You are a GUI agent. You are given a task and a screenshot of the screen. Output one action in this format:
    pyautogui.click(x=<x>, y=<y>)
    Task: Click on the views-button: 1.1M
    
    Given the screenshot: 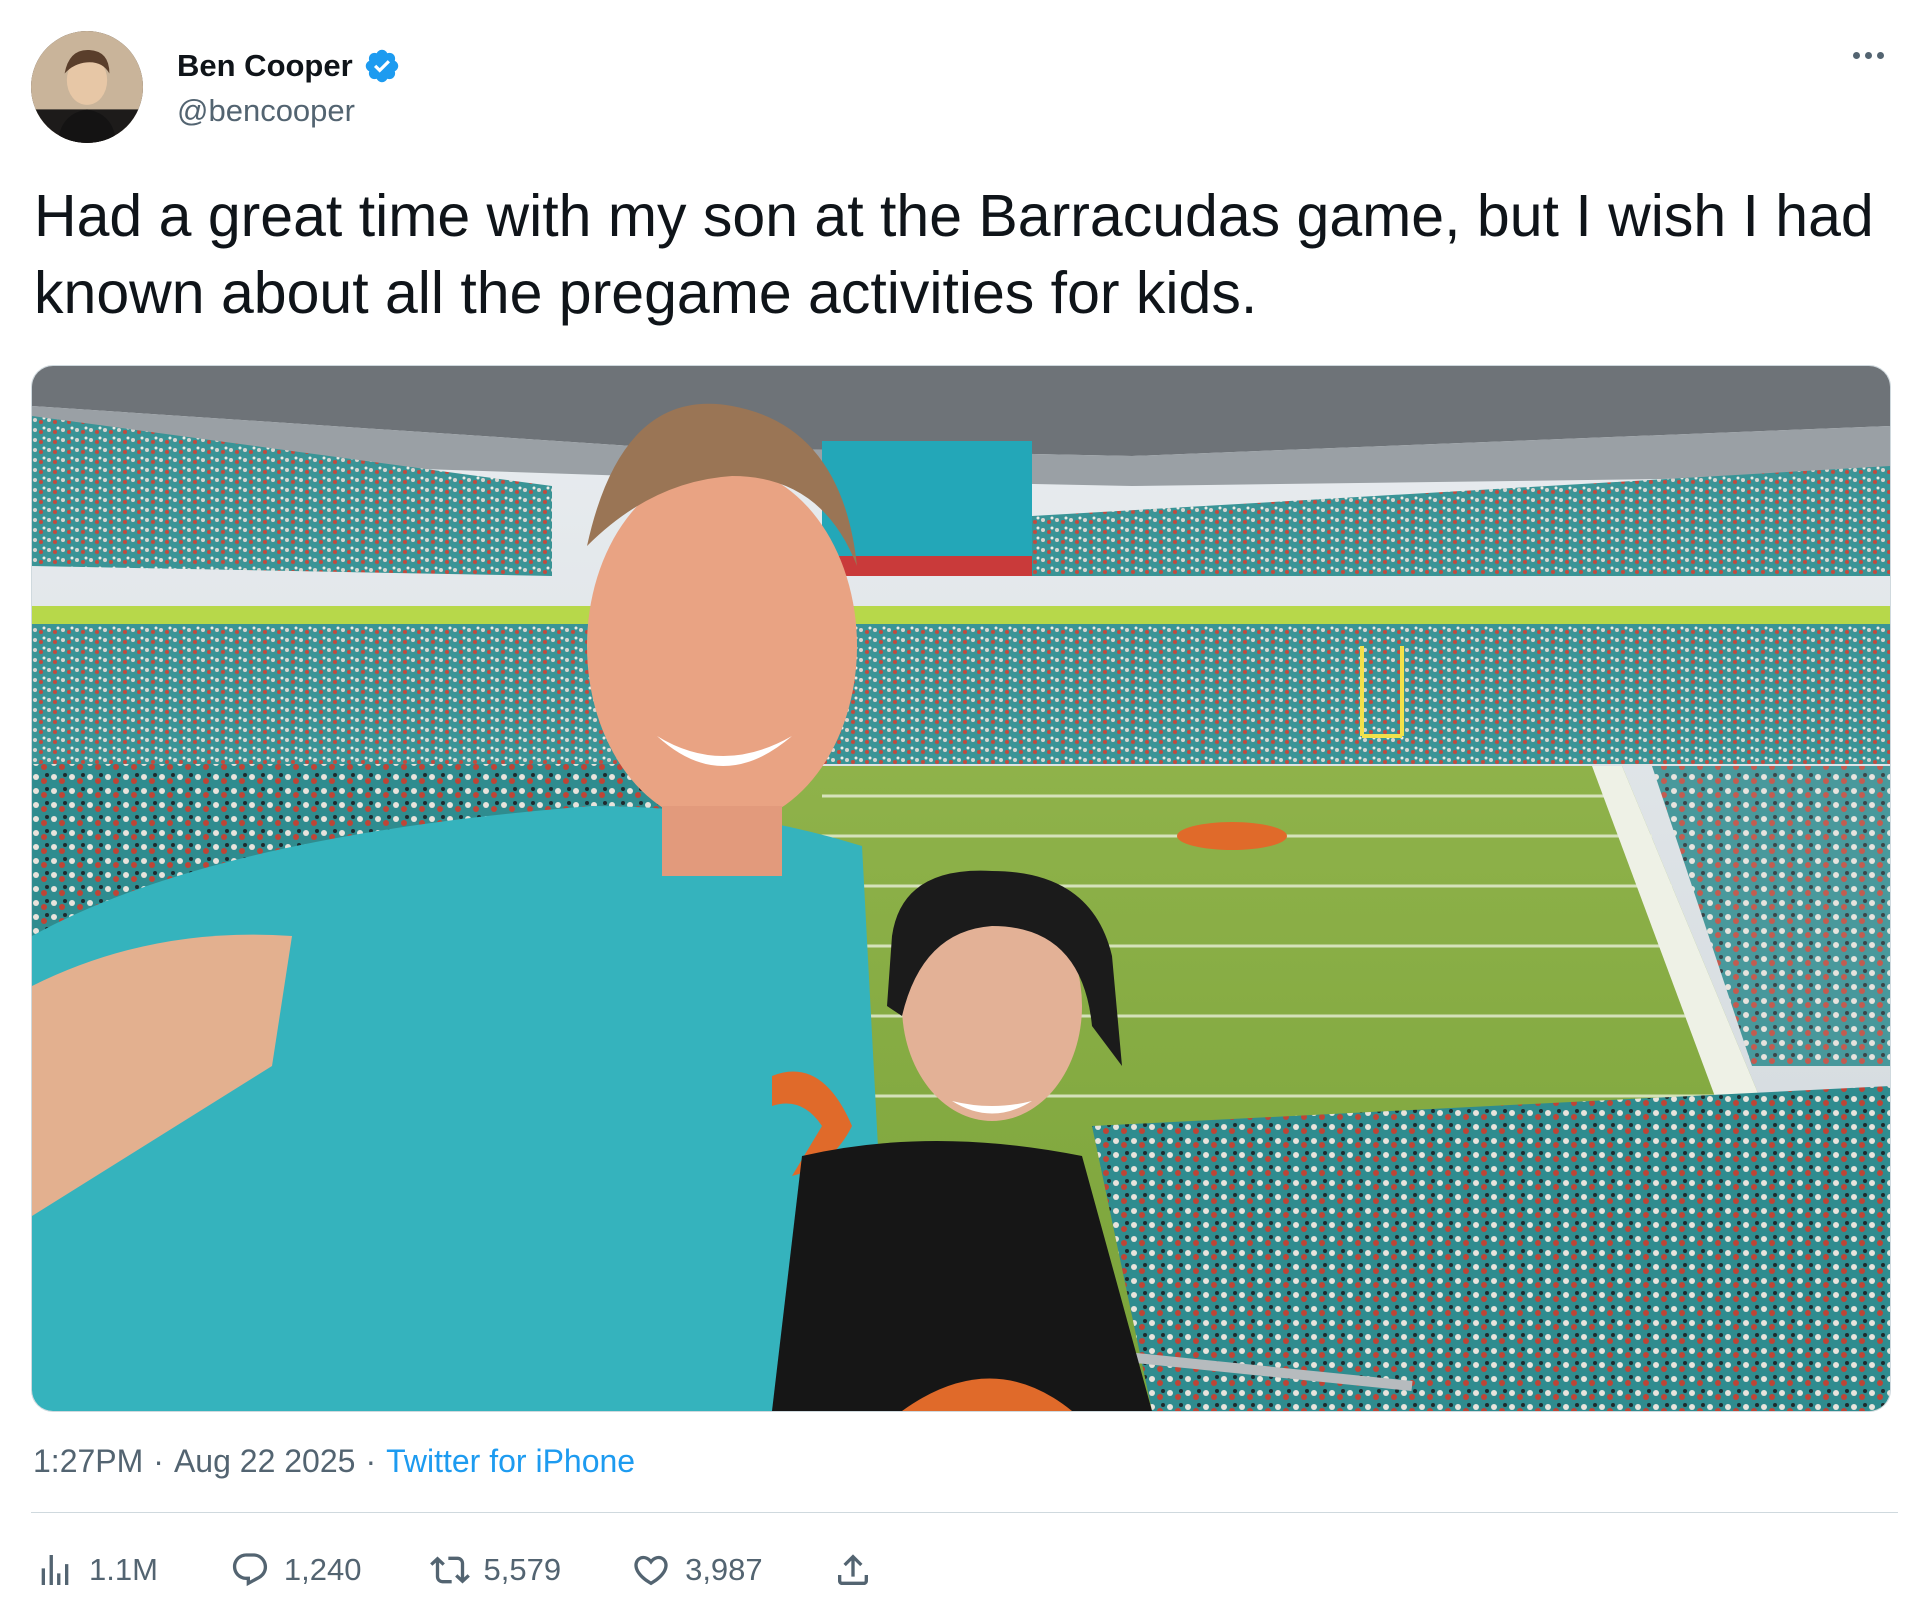 What is the action you would take?
    pyautogui.click(x=96, y=1570)
    